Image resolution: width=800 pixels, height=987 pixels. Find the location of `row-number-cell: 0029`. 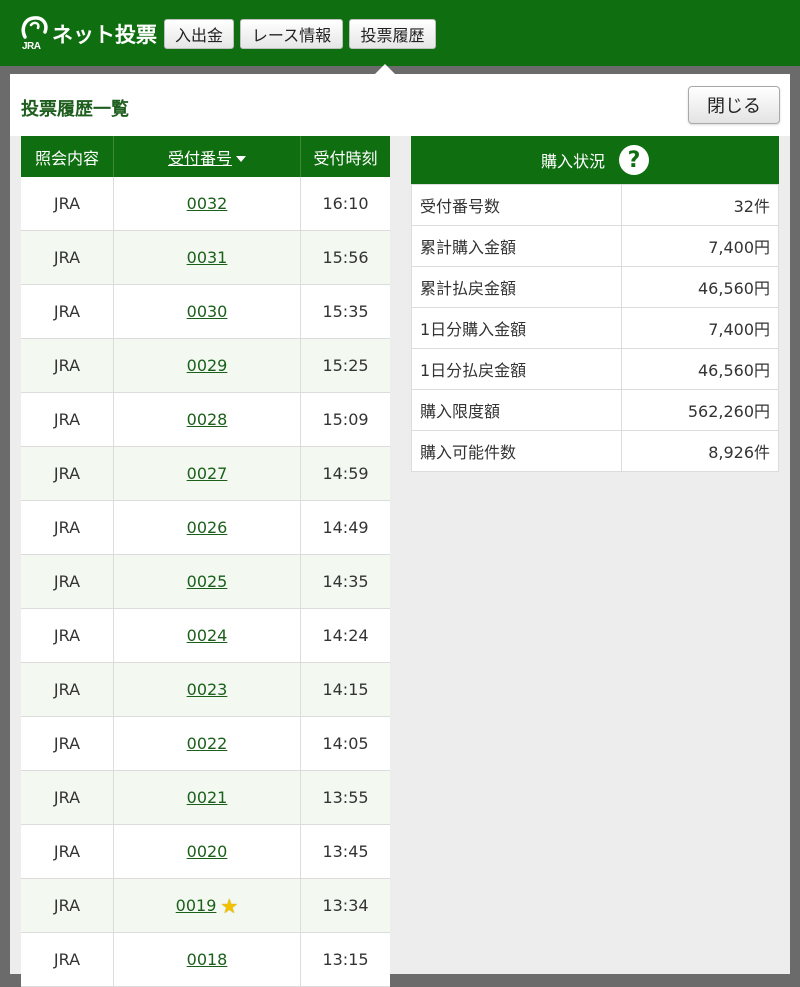

row-number-cell: 0029 is located at coordinates (207, 365).